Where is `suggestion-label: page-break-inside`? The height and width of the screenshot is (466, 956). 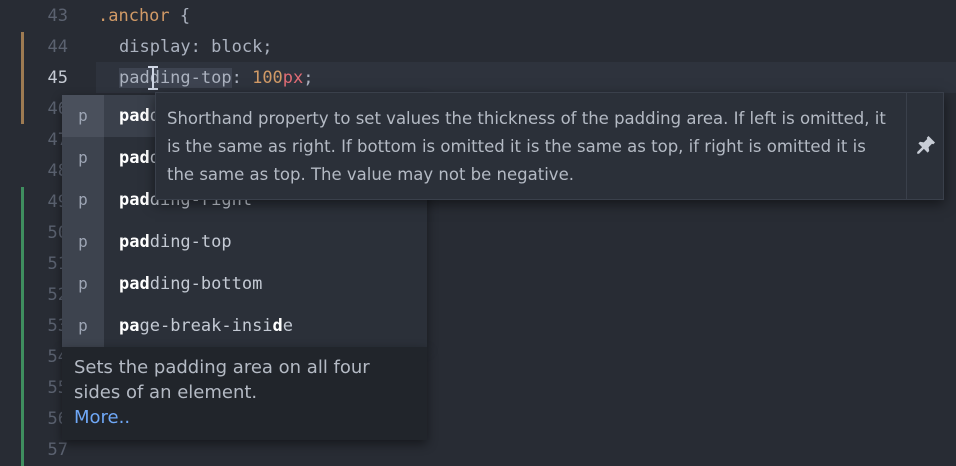 suggestion-label: page-break-inside is located at coordinates (206, 326).